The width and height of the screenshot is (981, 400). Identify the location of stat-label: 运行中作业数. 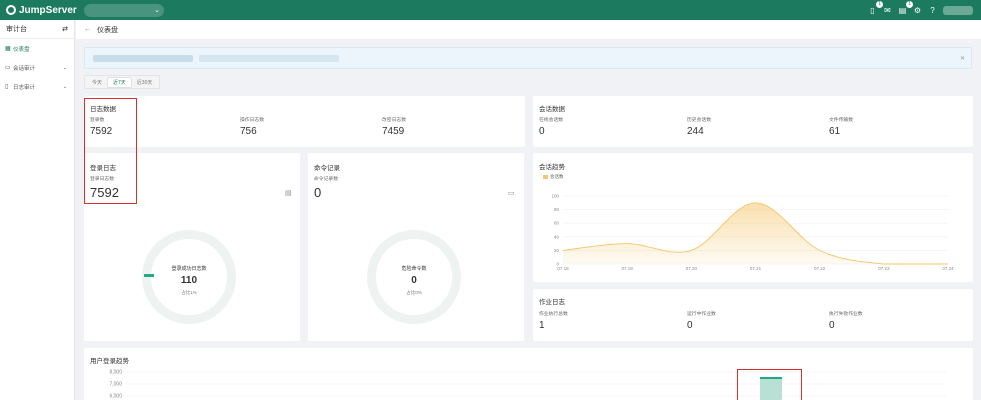
(701, 314).